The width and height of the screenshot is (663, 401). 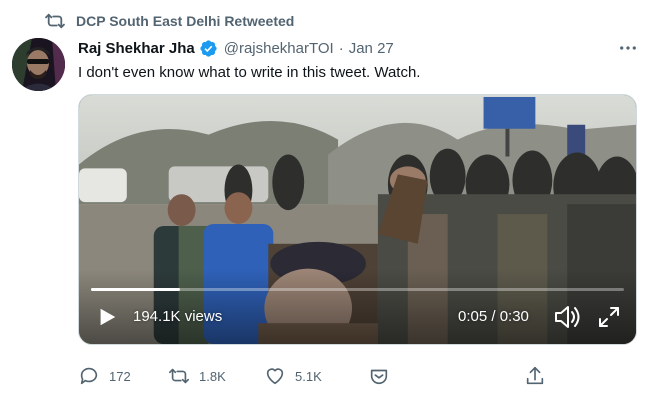 What do you see at coordinates (357, 289) in the screenshot?
I see `video-progress-bar` at bounding box center [357, 289].